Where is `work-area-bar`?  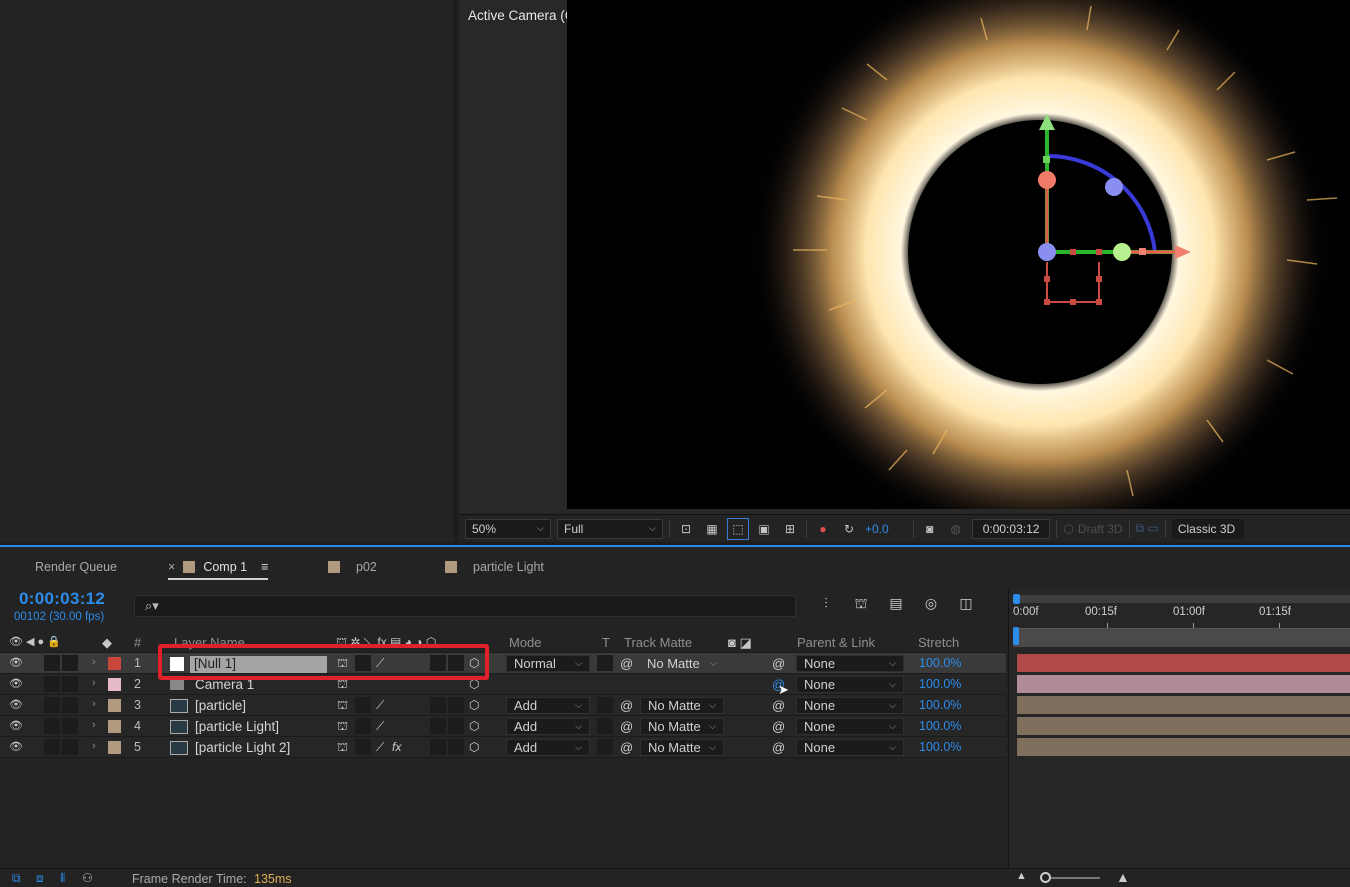
work-area-bar is located at coordinates (1181, 599).